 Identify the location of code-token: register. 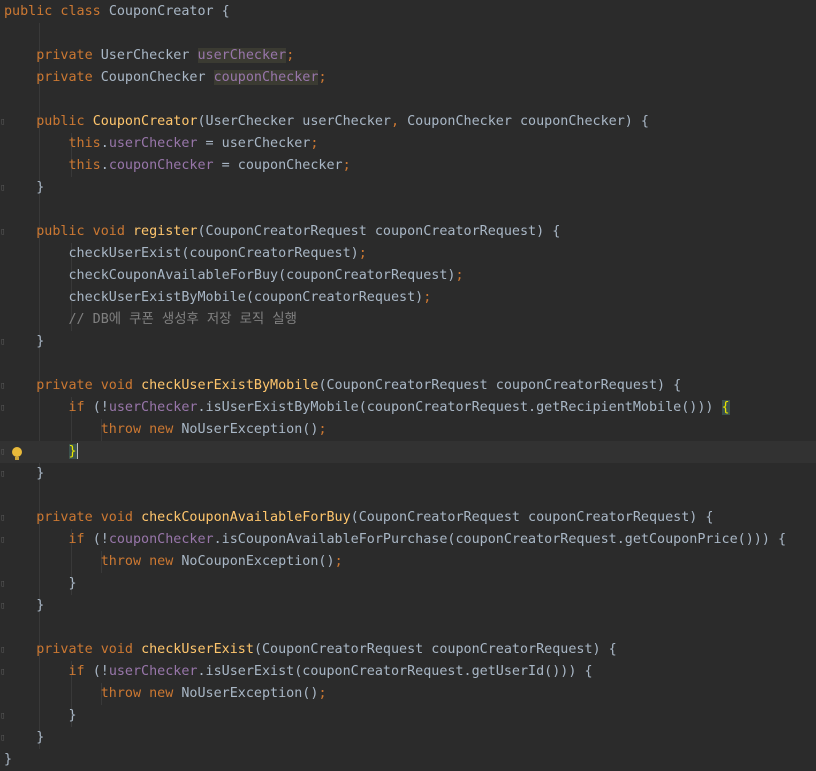
(165, 231).